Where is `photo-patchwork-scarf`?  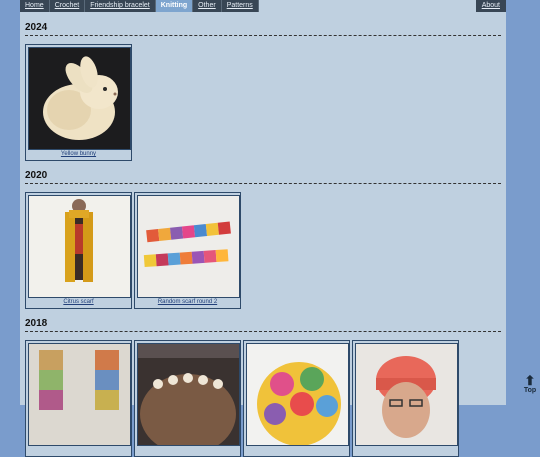 photo-patchwork-scarf is located at coordinates (79, 394).